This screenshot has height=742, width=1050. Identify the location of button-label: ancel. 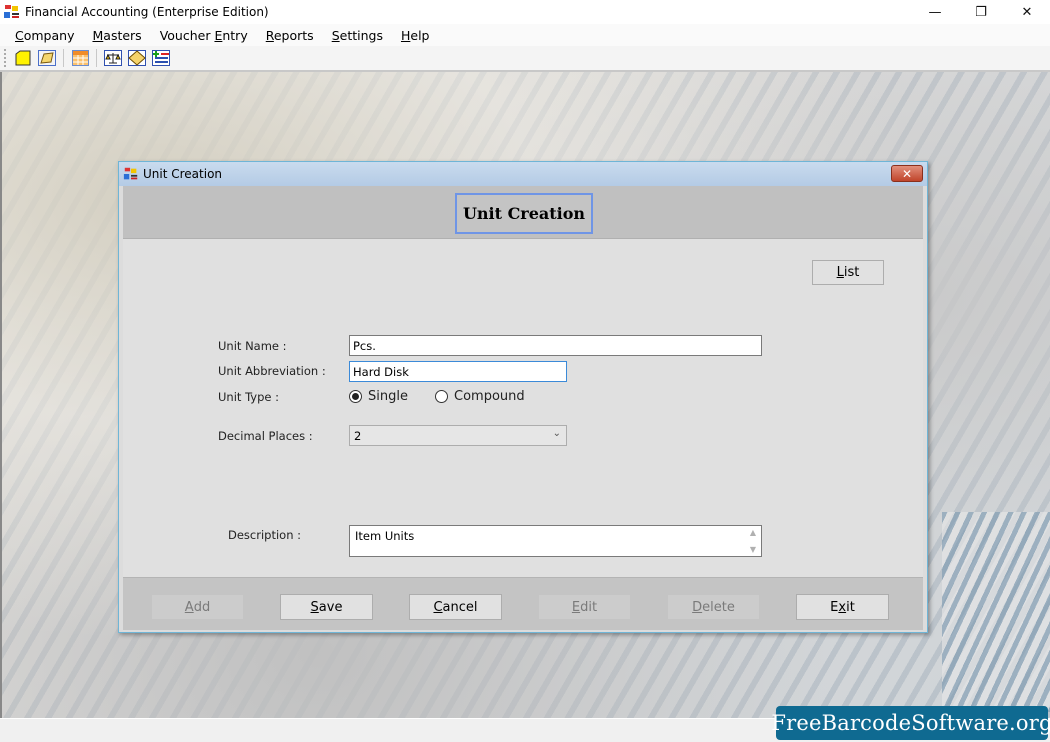
(460, 607).